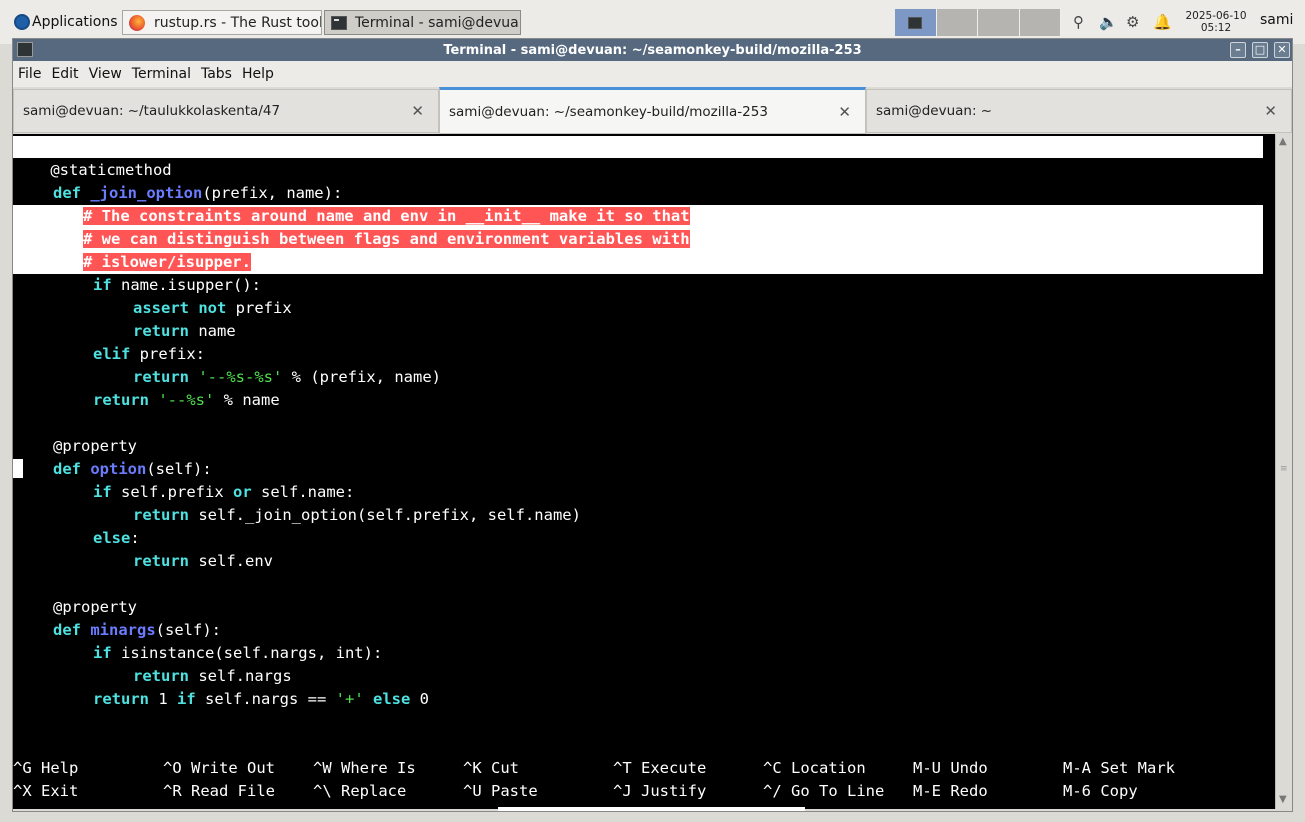  Describe the element at coordinates (64, 74) in the screenshot. I see `menu-edit: Edit` at that location.